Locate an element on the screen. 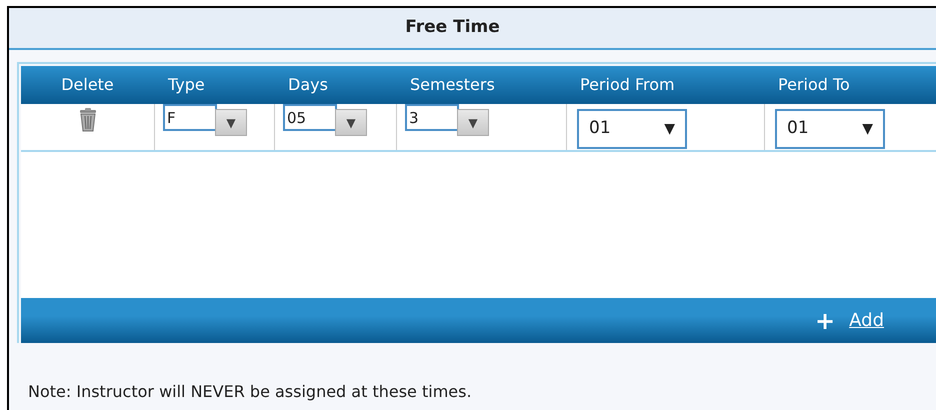 The height and width of the screenshot is (410, 936). column-header: Period To is located at coordinates (814, 84).